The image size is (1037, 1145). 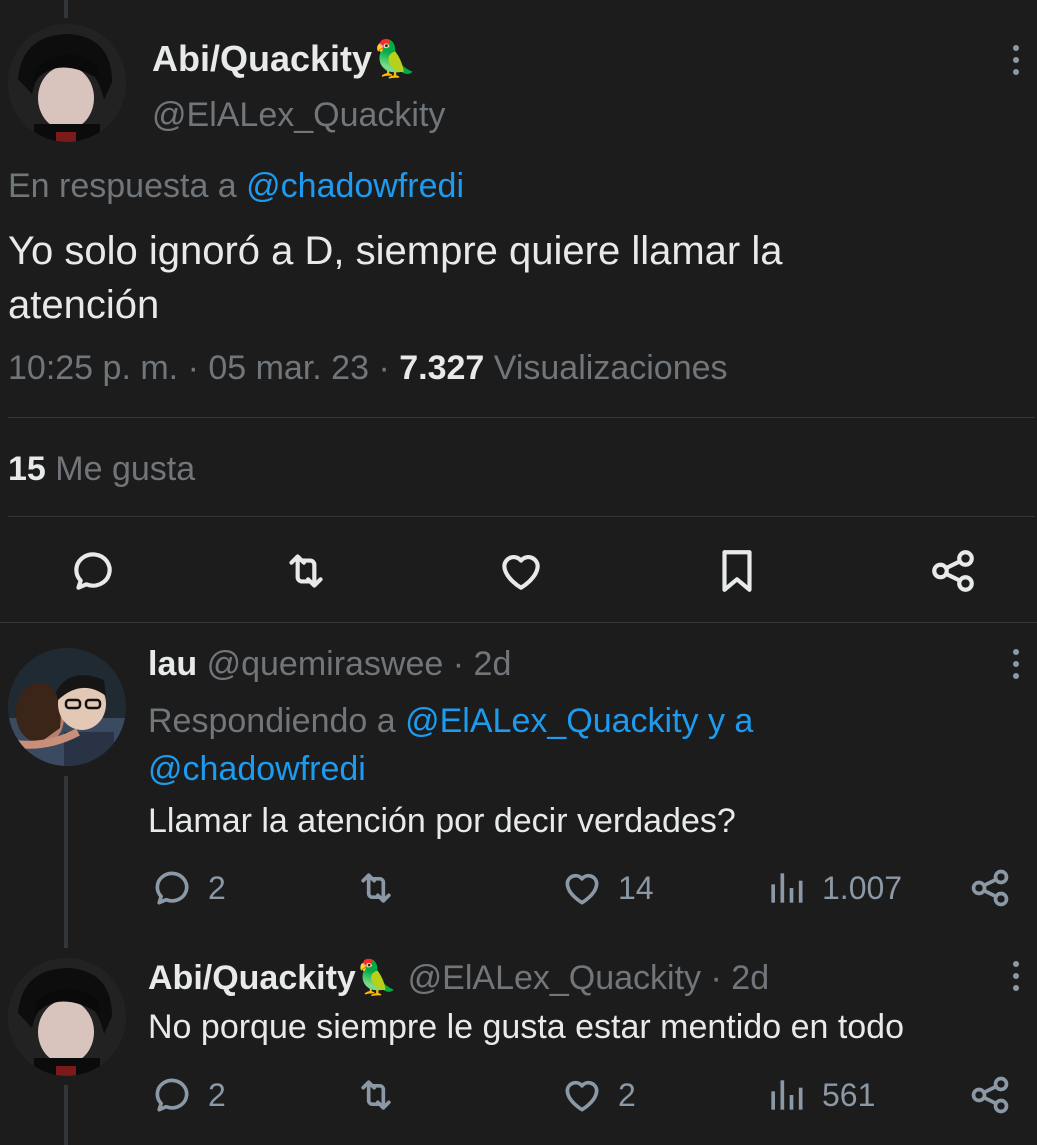 What do you see at coordinates (325, 664) in the screenshot?
I see `reply1-handle: @quemiraswee` at bounding box center [325, 664].